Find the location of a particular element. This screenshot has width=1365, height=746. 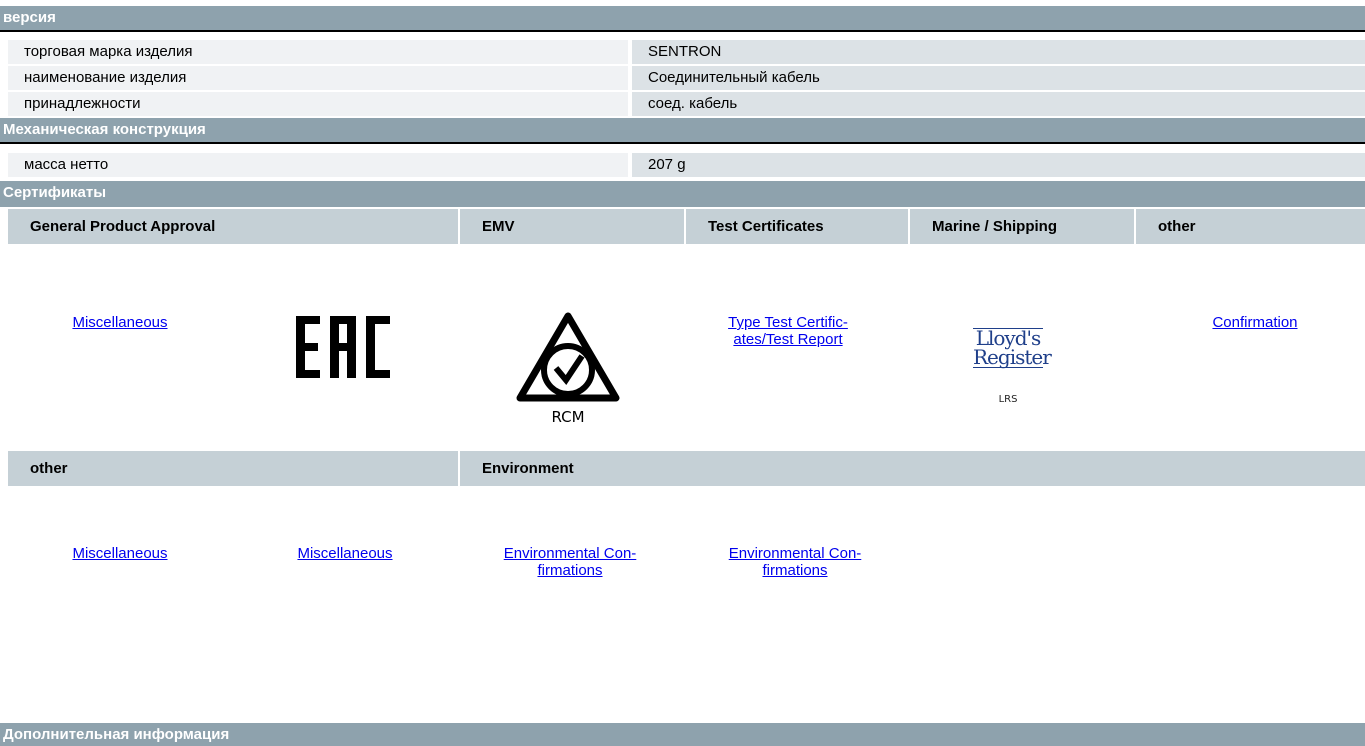

col-environment: Environment is located at coordinates (912, 468).